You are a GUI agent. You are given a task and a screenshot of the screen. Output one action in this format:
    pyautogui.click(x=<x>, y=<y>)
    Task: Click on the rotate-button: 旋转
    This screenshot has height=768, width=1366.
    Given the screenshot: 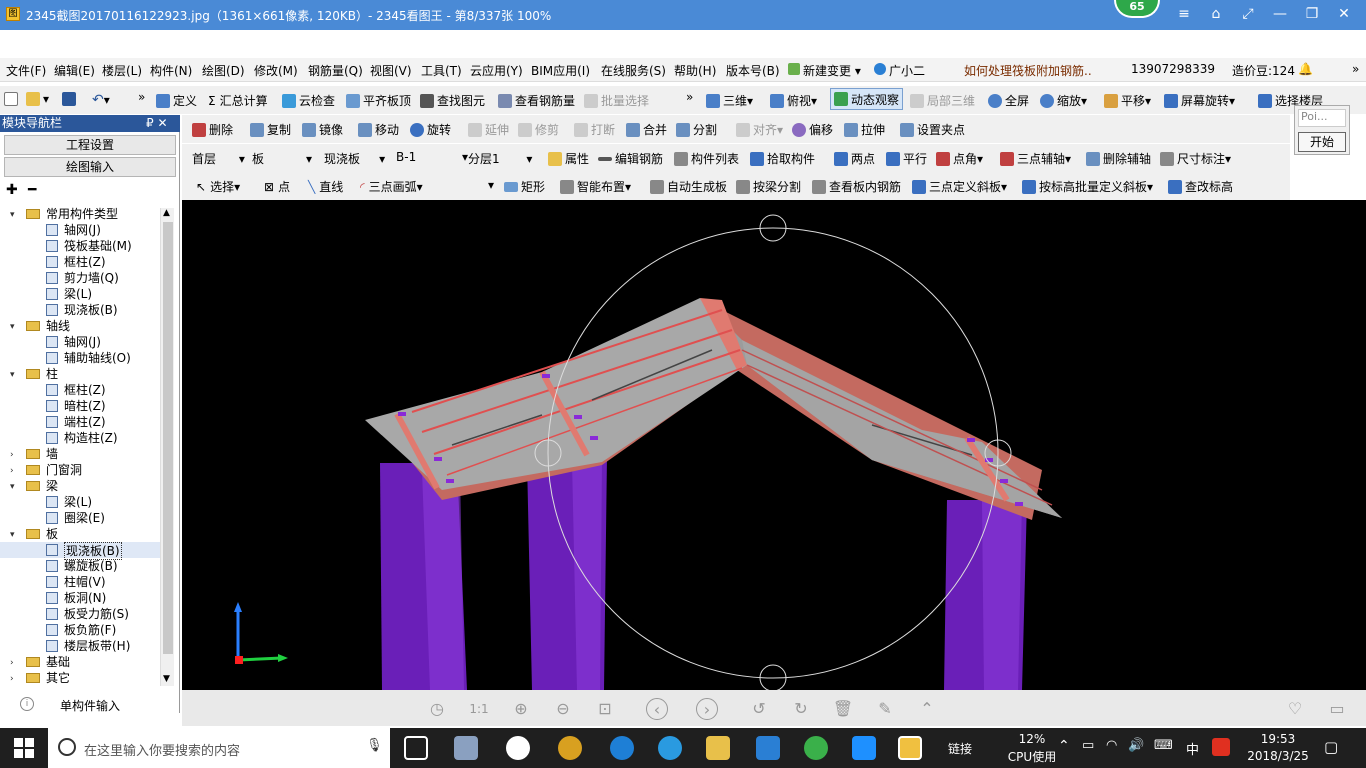 What is the action you would take?
    pyautogui.click(x=430, y=129)
    